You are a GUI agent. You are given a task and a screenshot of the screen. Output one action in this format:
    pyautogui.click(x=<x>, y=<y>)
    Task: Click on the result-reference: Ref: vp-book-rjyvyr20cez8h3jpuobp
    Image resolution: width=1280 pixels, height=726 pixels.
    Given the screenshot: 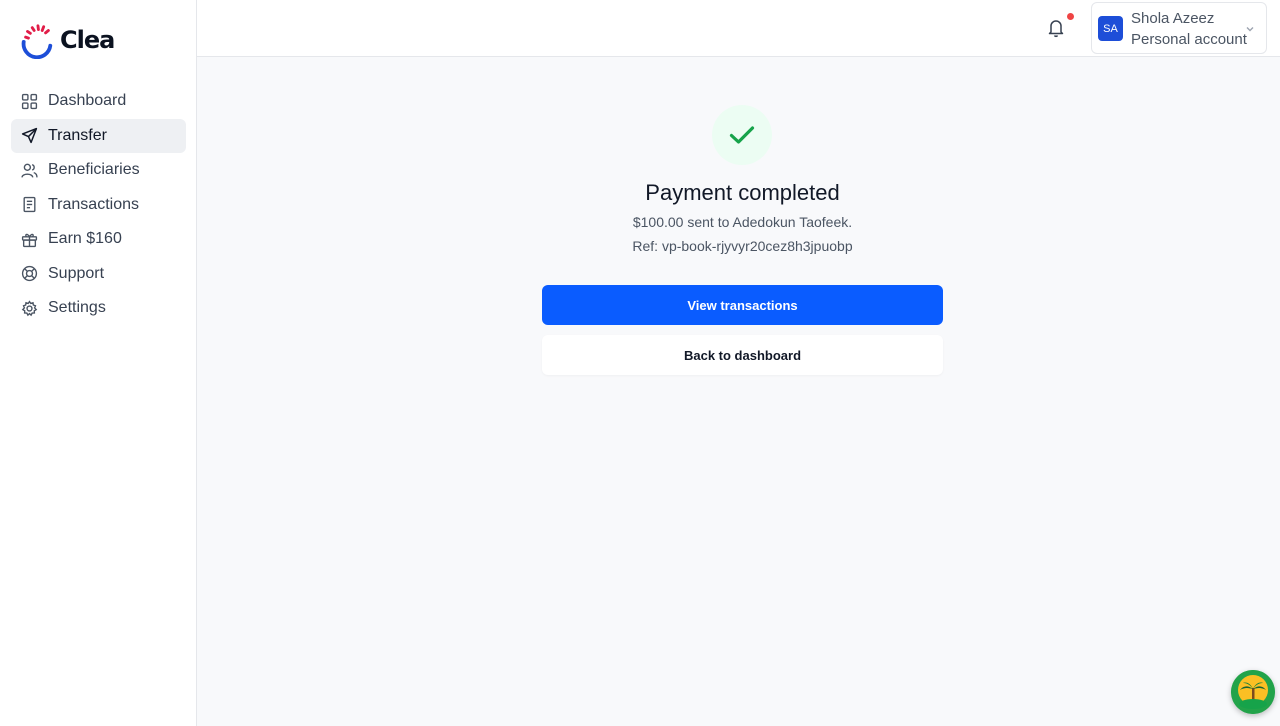 What is the action you would take?
    pyautogui.click(x=742, y=246)
    